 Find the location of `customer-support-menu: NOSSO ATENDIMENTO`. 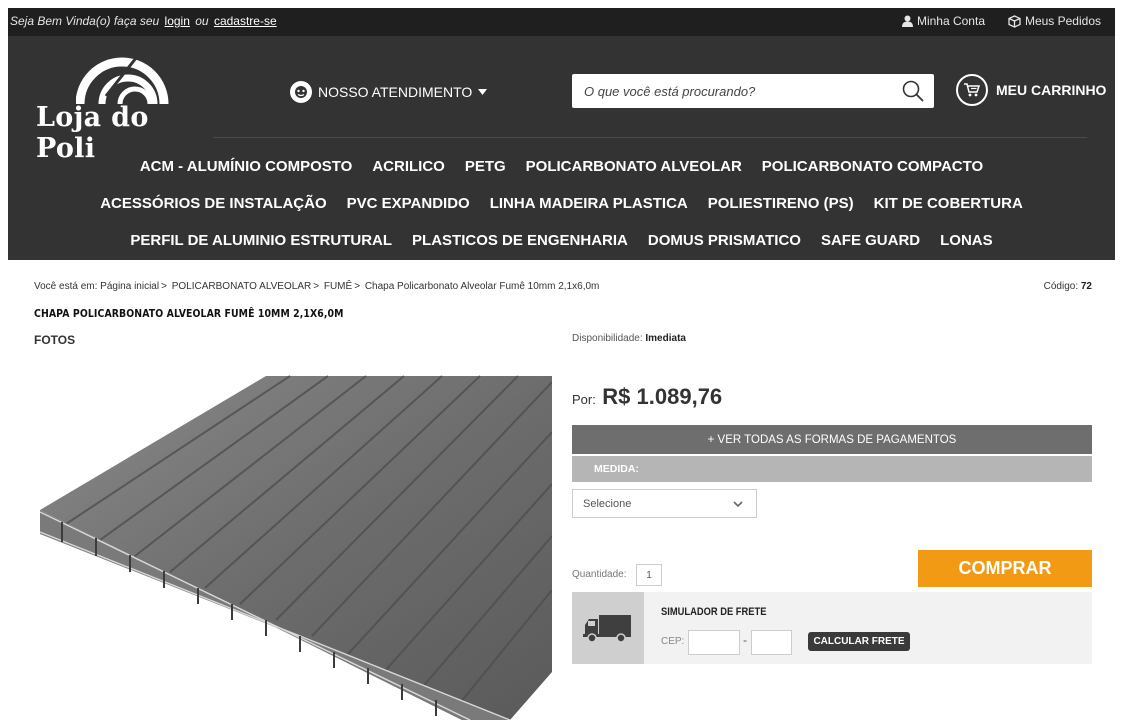

customer-support-menu: NOSSO ATENDIMENTO is located at coordinates (389, 92).